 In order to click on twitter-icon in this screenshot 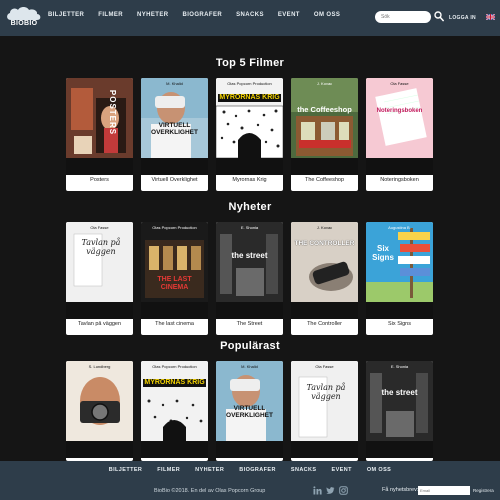, I will do `click(330, 490)`.